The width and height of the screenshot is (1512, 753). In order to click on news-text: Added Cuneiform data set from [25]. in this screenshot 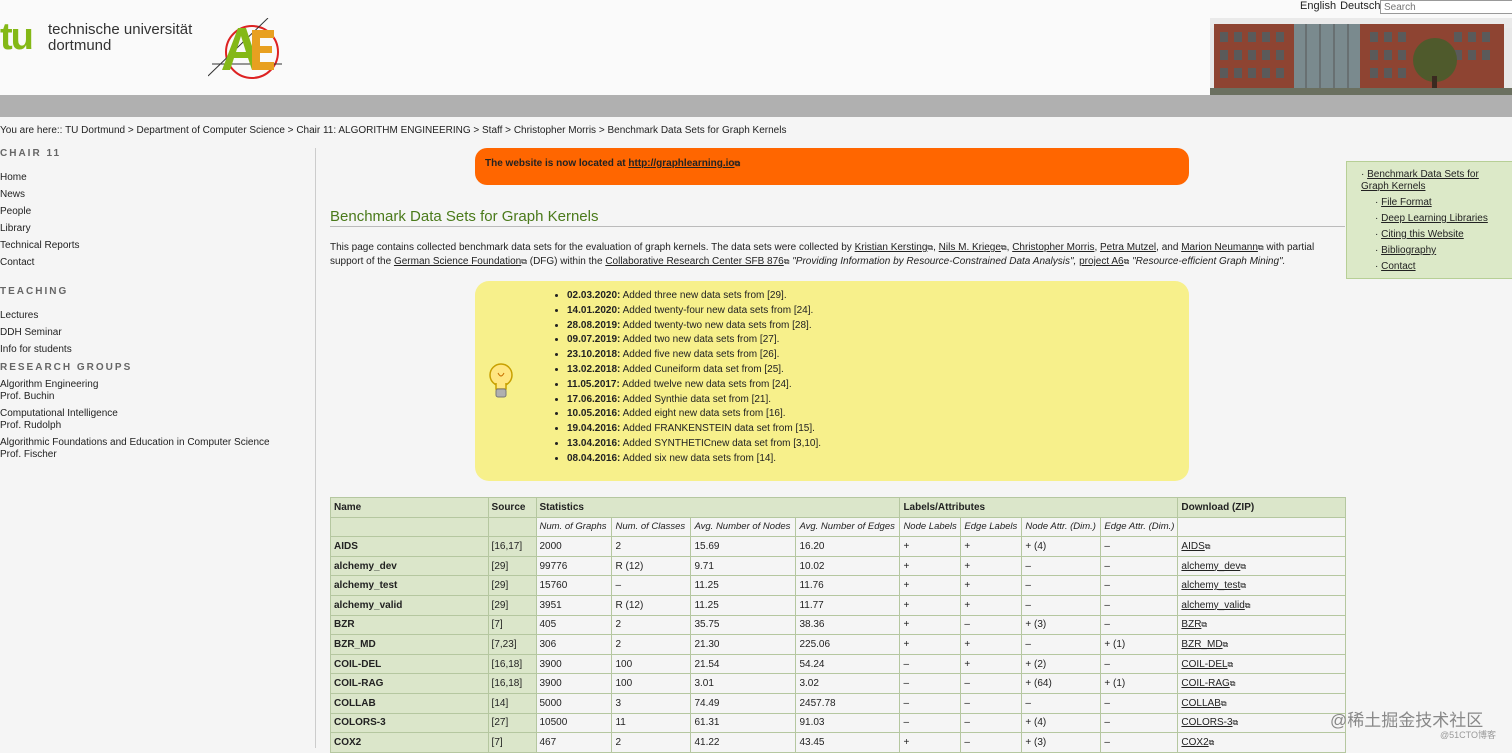, I will do `click(703, 369)`.